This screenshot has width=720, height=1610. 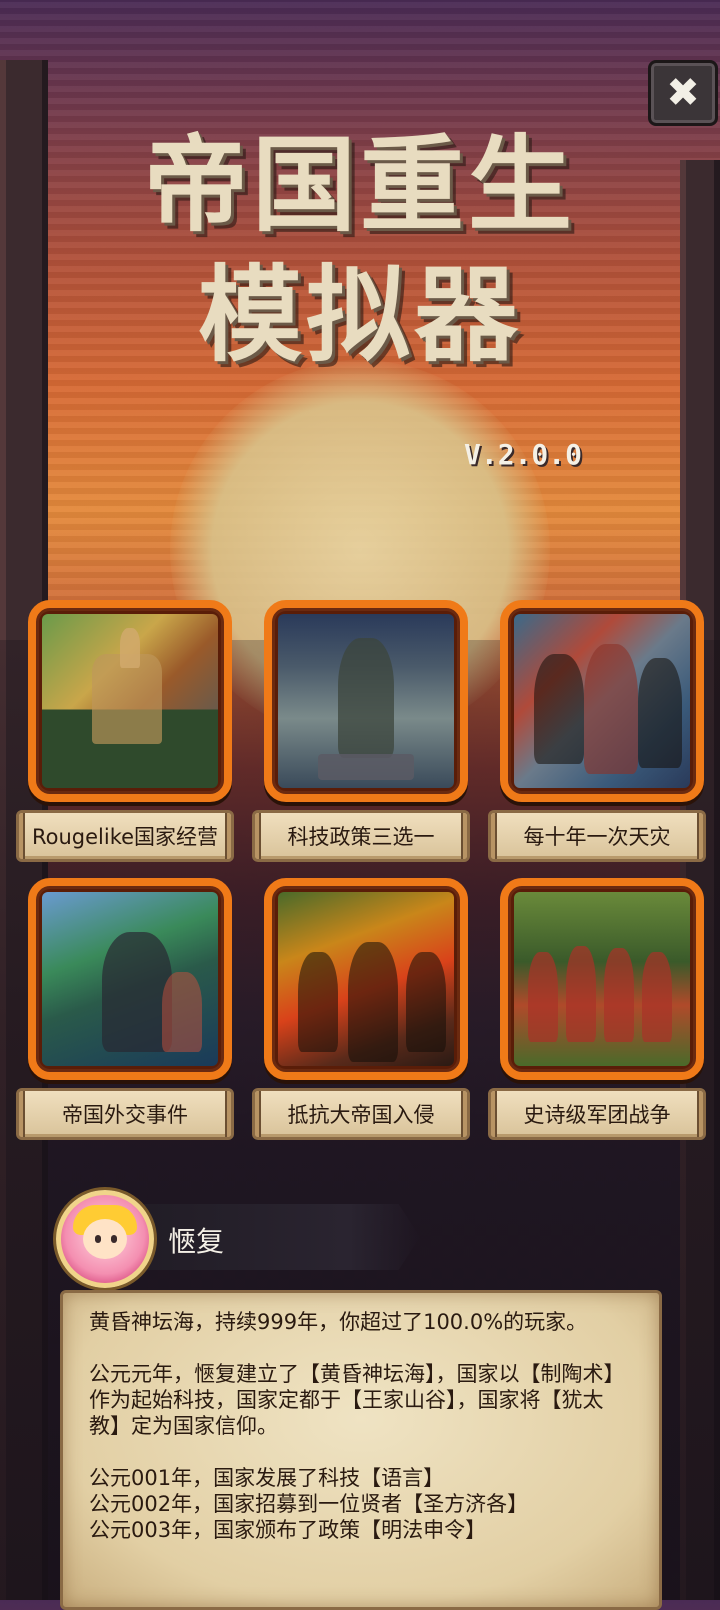 I want to click on avatar-icon, so click(x=105, y=1239).